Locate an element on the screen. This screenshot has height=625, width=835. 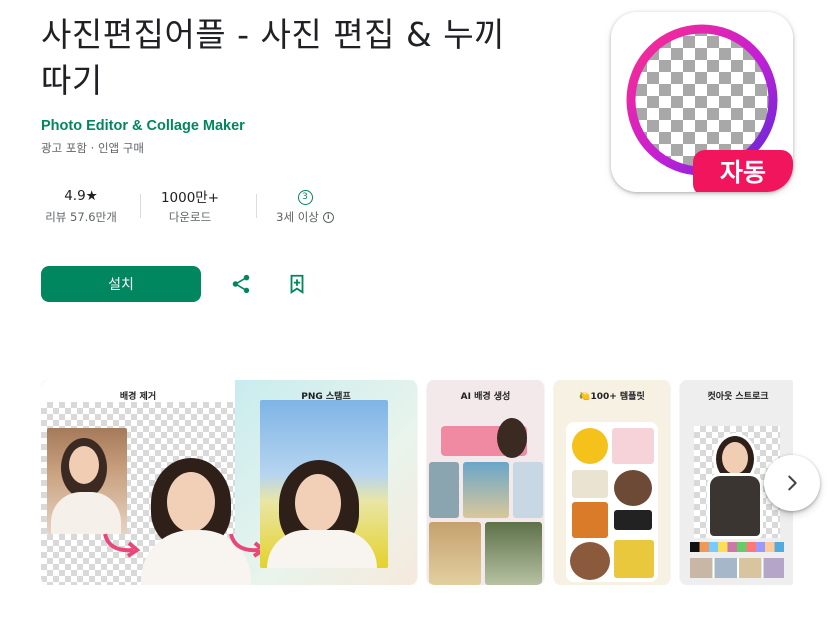
downloads-value: 1000만+ is located at coordinates (190, 198).